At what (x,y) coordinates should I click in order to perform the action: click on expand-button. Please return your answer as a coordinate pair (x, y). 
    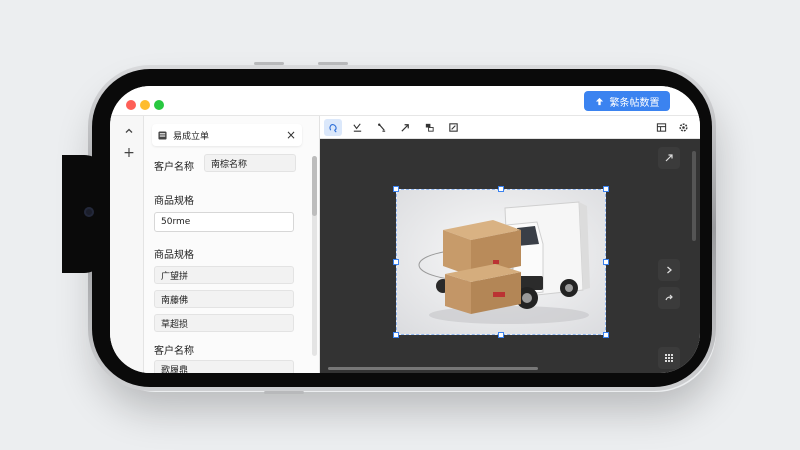
    Looking at the image, I should click on (669, 158).